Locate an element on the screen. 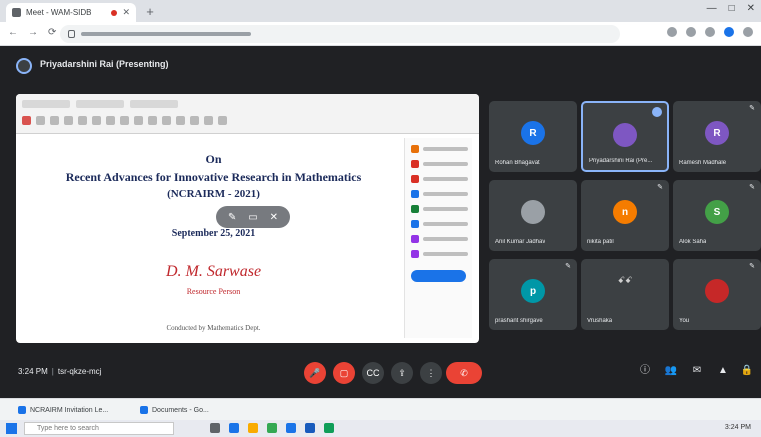 The height and width of the screenshot is (437, 761). end-call-button: ✆ is located at coordinates (464, 373).